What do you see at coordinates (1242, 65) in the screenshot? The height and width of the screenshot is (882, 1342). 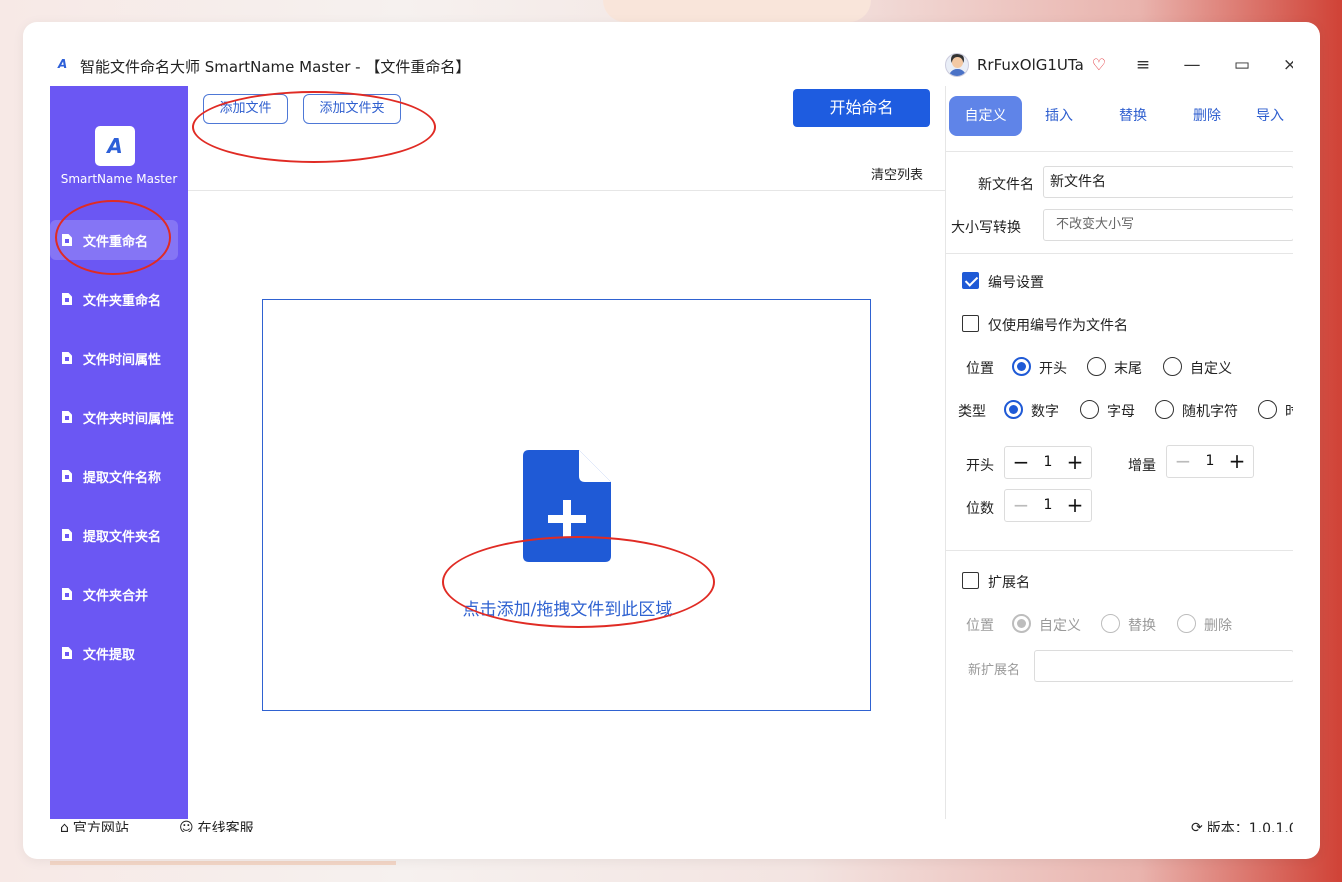 I see `maximize-button: ▭` at bounding box center [1242, 65].